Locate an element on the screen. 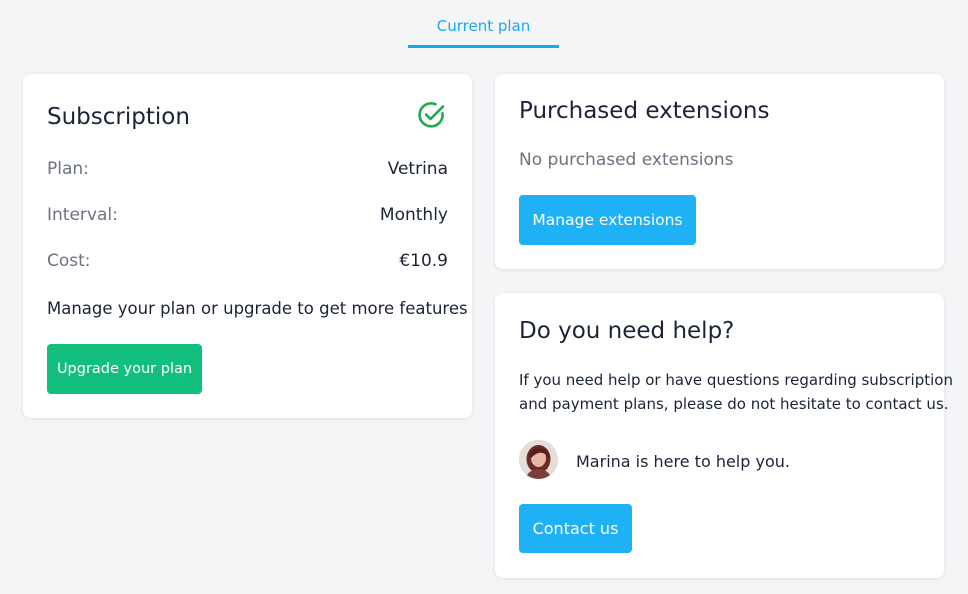 This screenshot has height=594, width=968. plan-label: Plan: is located at coordinates (68, 169).